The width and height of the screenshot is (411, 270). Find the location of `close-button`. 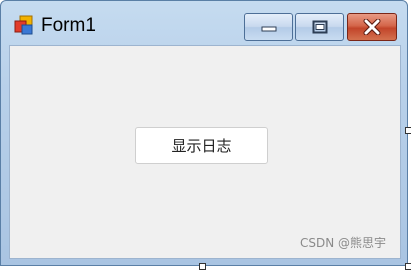

close-button is located at coordinates (372, 27).